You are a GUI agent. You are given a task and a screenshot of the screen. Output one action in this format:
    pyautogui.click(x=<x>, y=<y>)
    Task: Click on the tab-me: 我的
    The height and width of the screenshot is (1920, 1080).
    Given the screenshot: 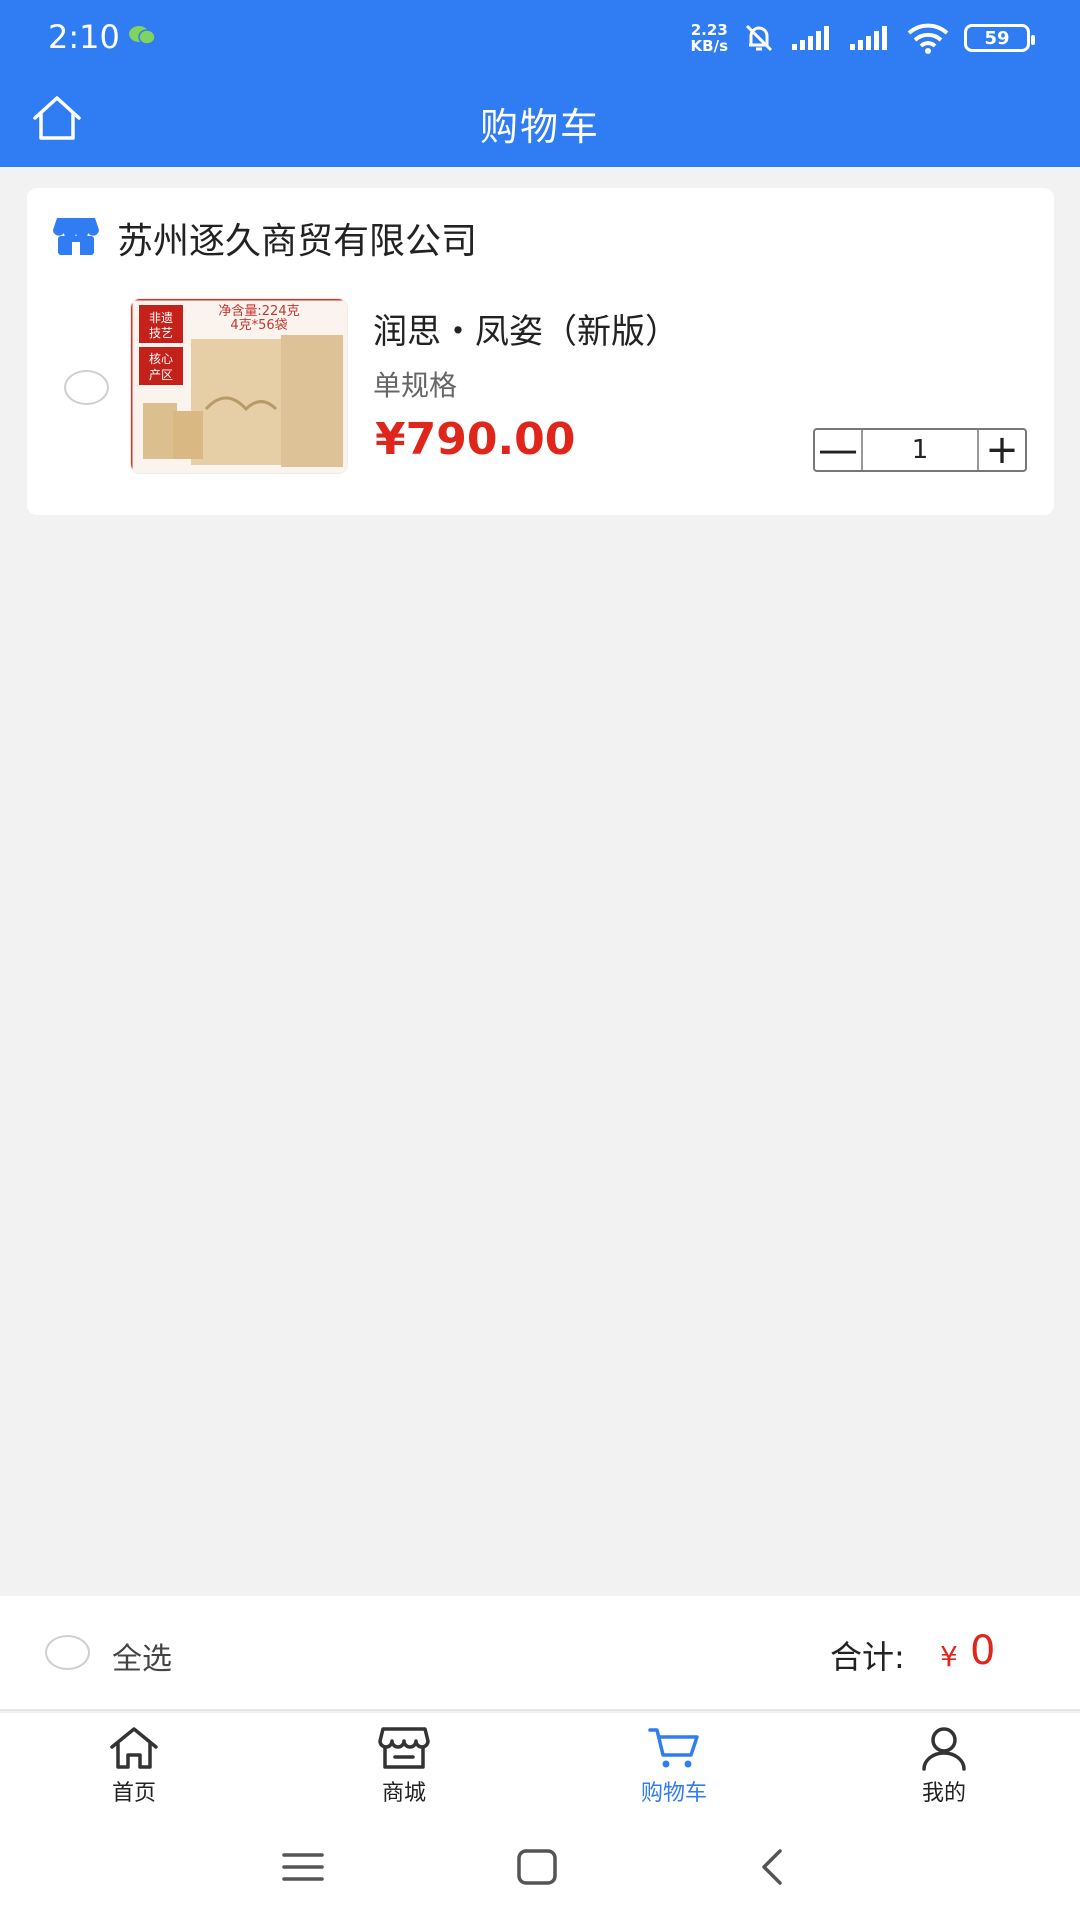 What is the action you would take?
    pyautogui.click(x=944, y=1768)
    